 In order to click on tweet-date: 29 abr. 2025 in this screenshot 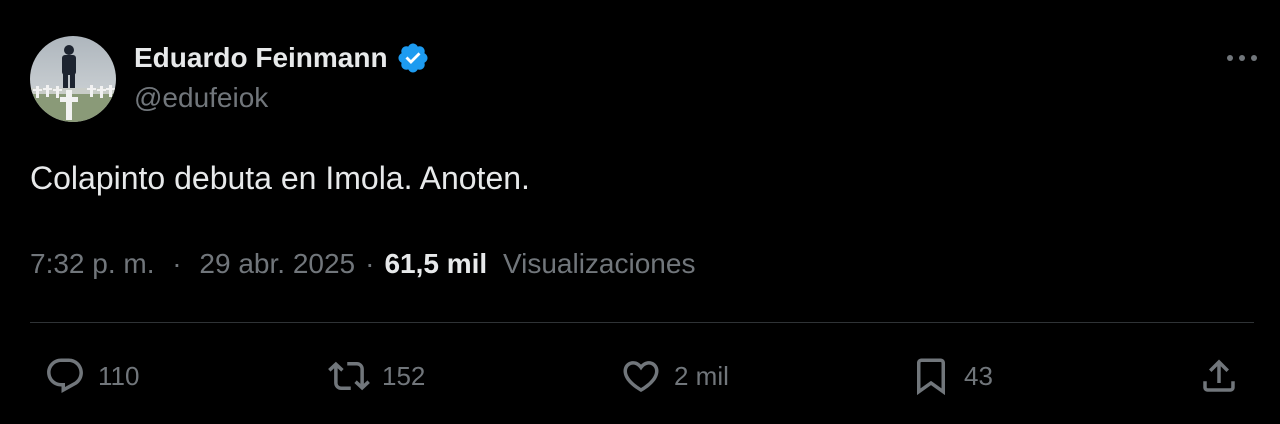, I will do `click(277, 263)`.